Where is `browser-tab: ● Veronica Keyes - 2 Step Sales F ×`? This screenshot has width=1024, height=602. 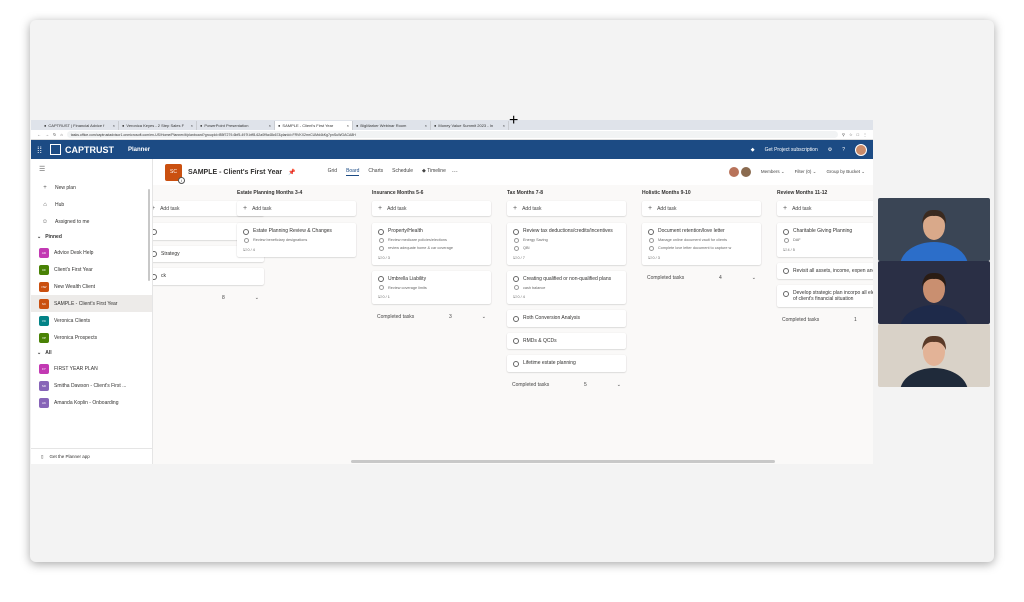 browser-tab: ● Veronica Keyes - 2 Step Sales F × is located at coordinates (158, 125).